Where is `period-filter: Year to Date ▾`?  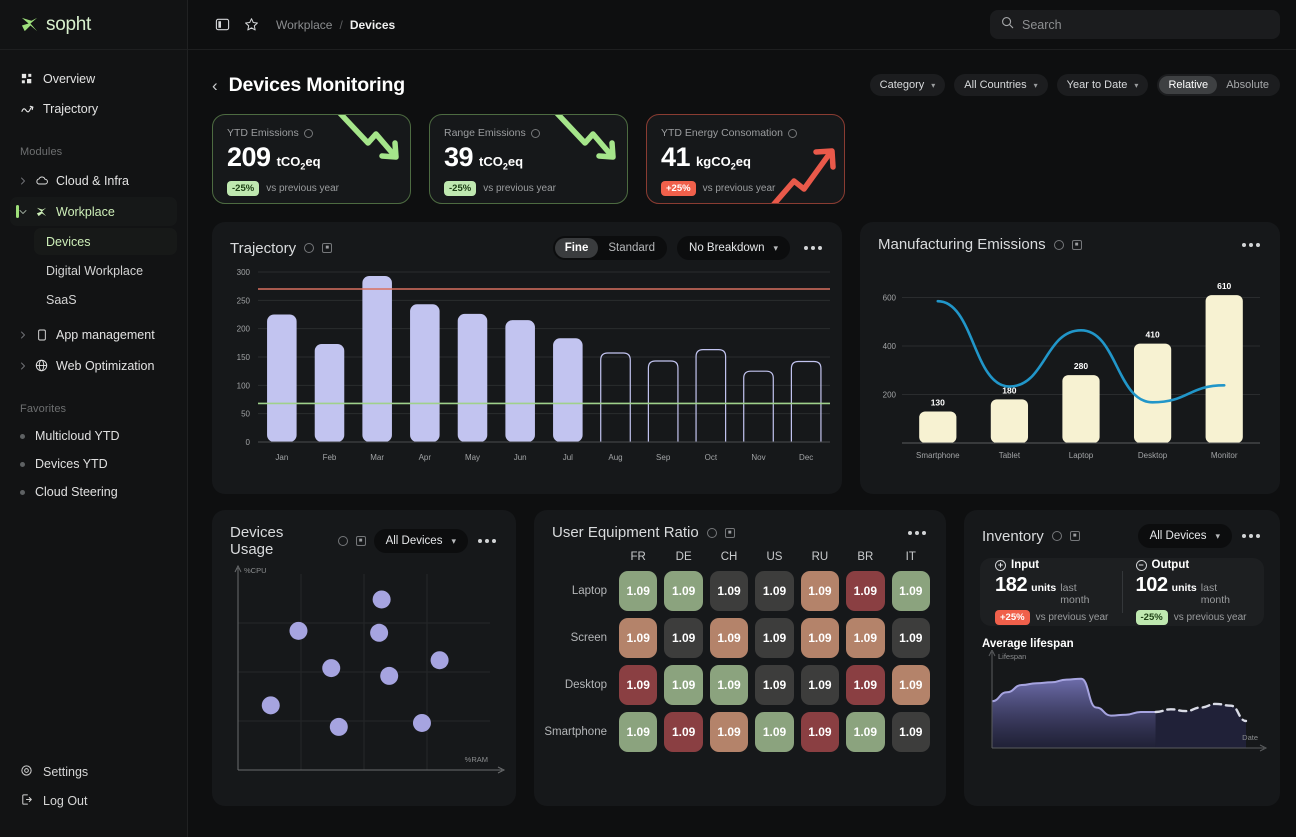
period-filter: Year to Date ▾ is located at coordinates (1102, 85).